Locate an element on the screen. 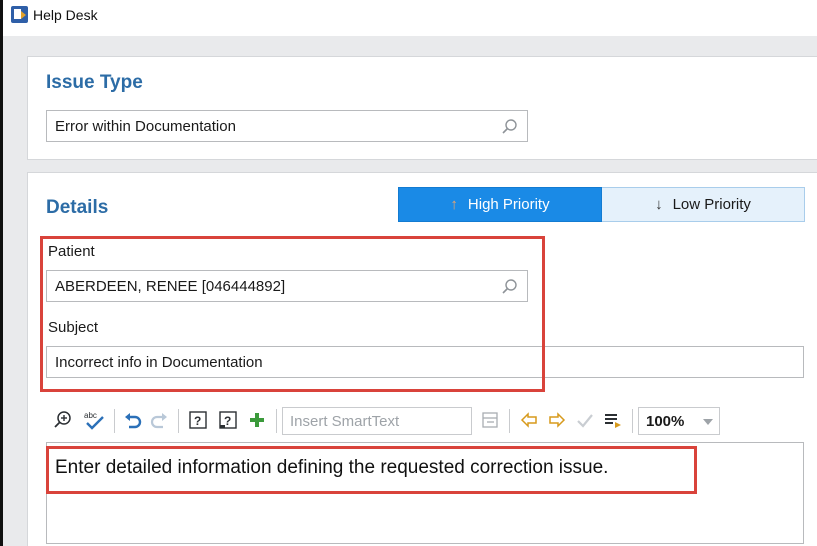 The width and height of the screenshot is (817, 546). window-title: Help Desk is located at coordinates (65, 15).